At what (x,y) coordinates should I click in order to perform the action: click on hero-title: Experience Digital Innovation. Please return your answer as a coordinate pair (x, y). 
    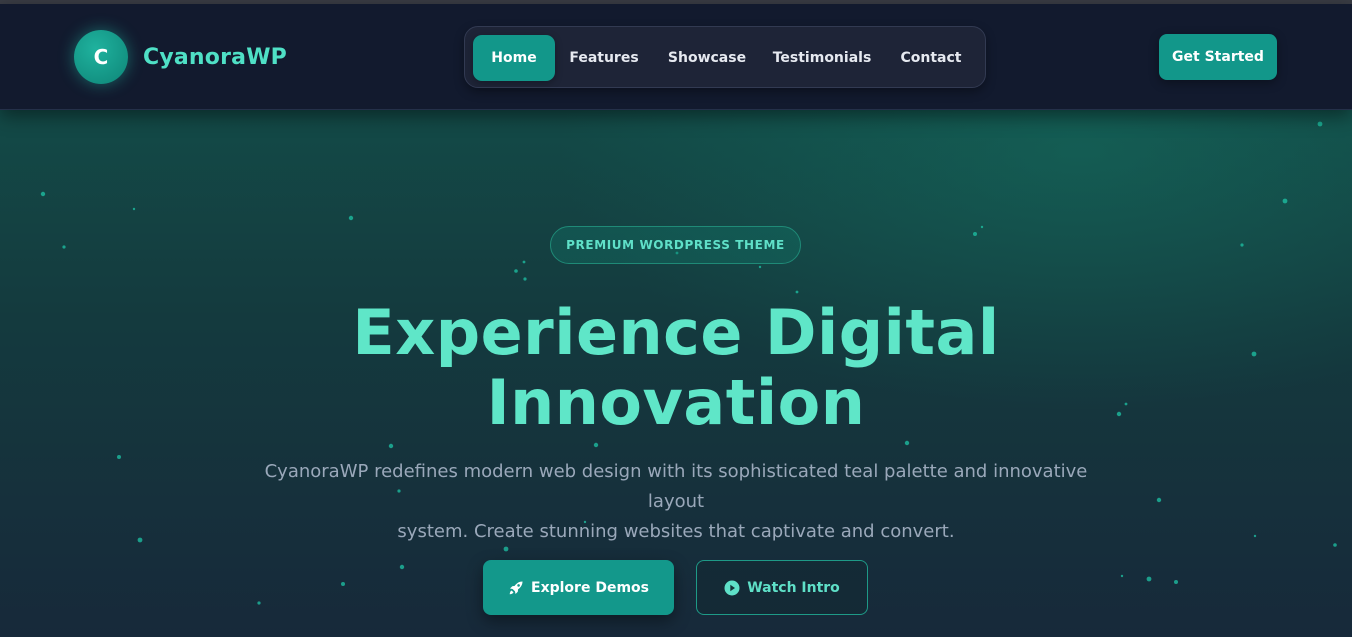
    Looking at the image, I should click on (676, 368).